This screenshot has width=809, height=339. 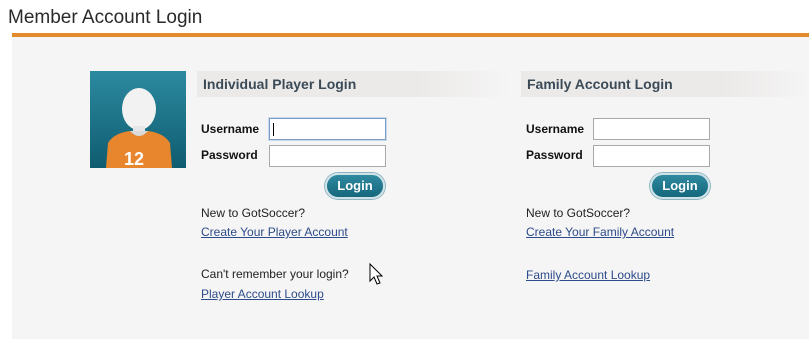 What do you see at coordinates (680, 186) in the screenshot?
I see `family-login-button: Login` at bounding box center [680, 186].